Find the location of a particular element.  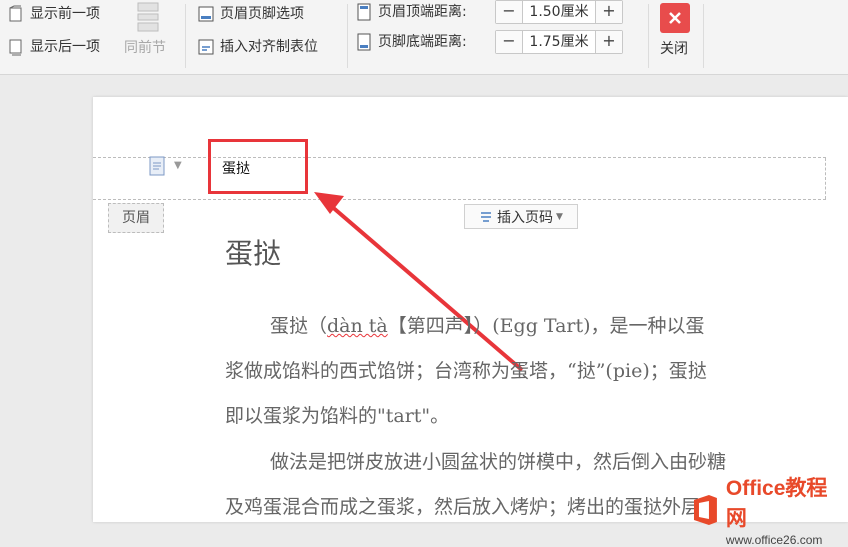

office-logo-icon is located at coordinates (705, 509).